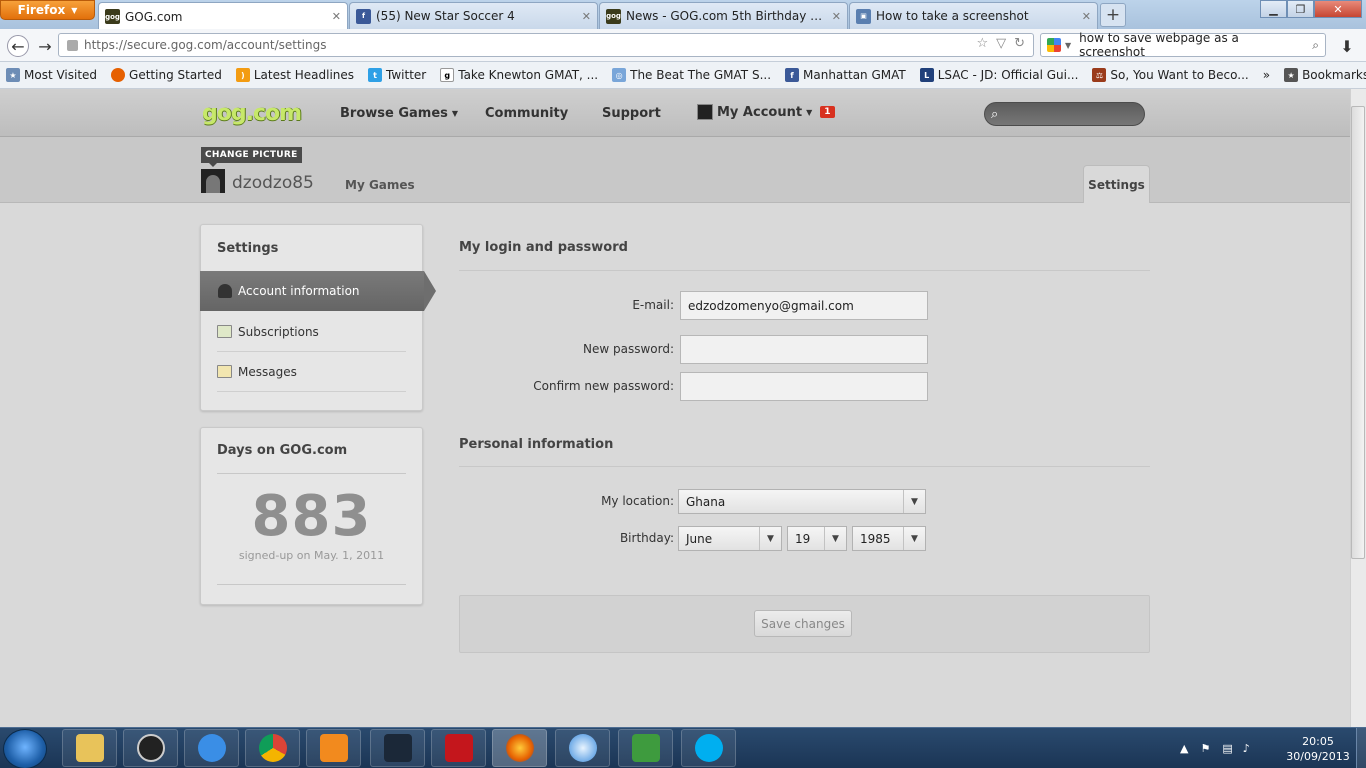 Image resolution: width=1366 pixels, height=768 pixels. I want to click on email-value: edzodzomenyo@gmail.com, so click(771, 305).